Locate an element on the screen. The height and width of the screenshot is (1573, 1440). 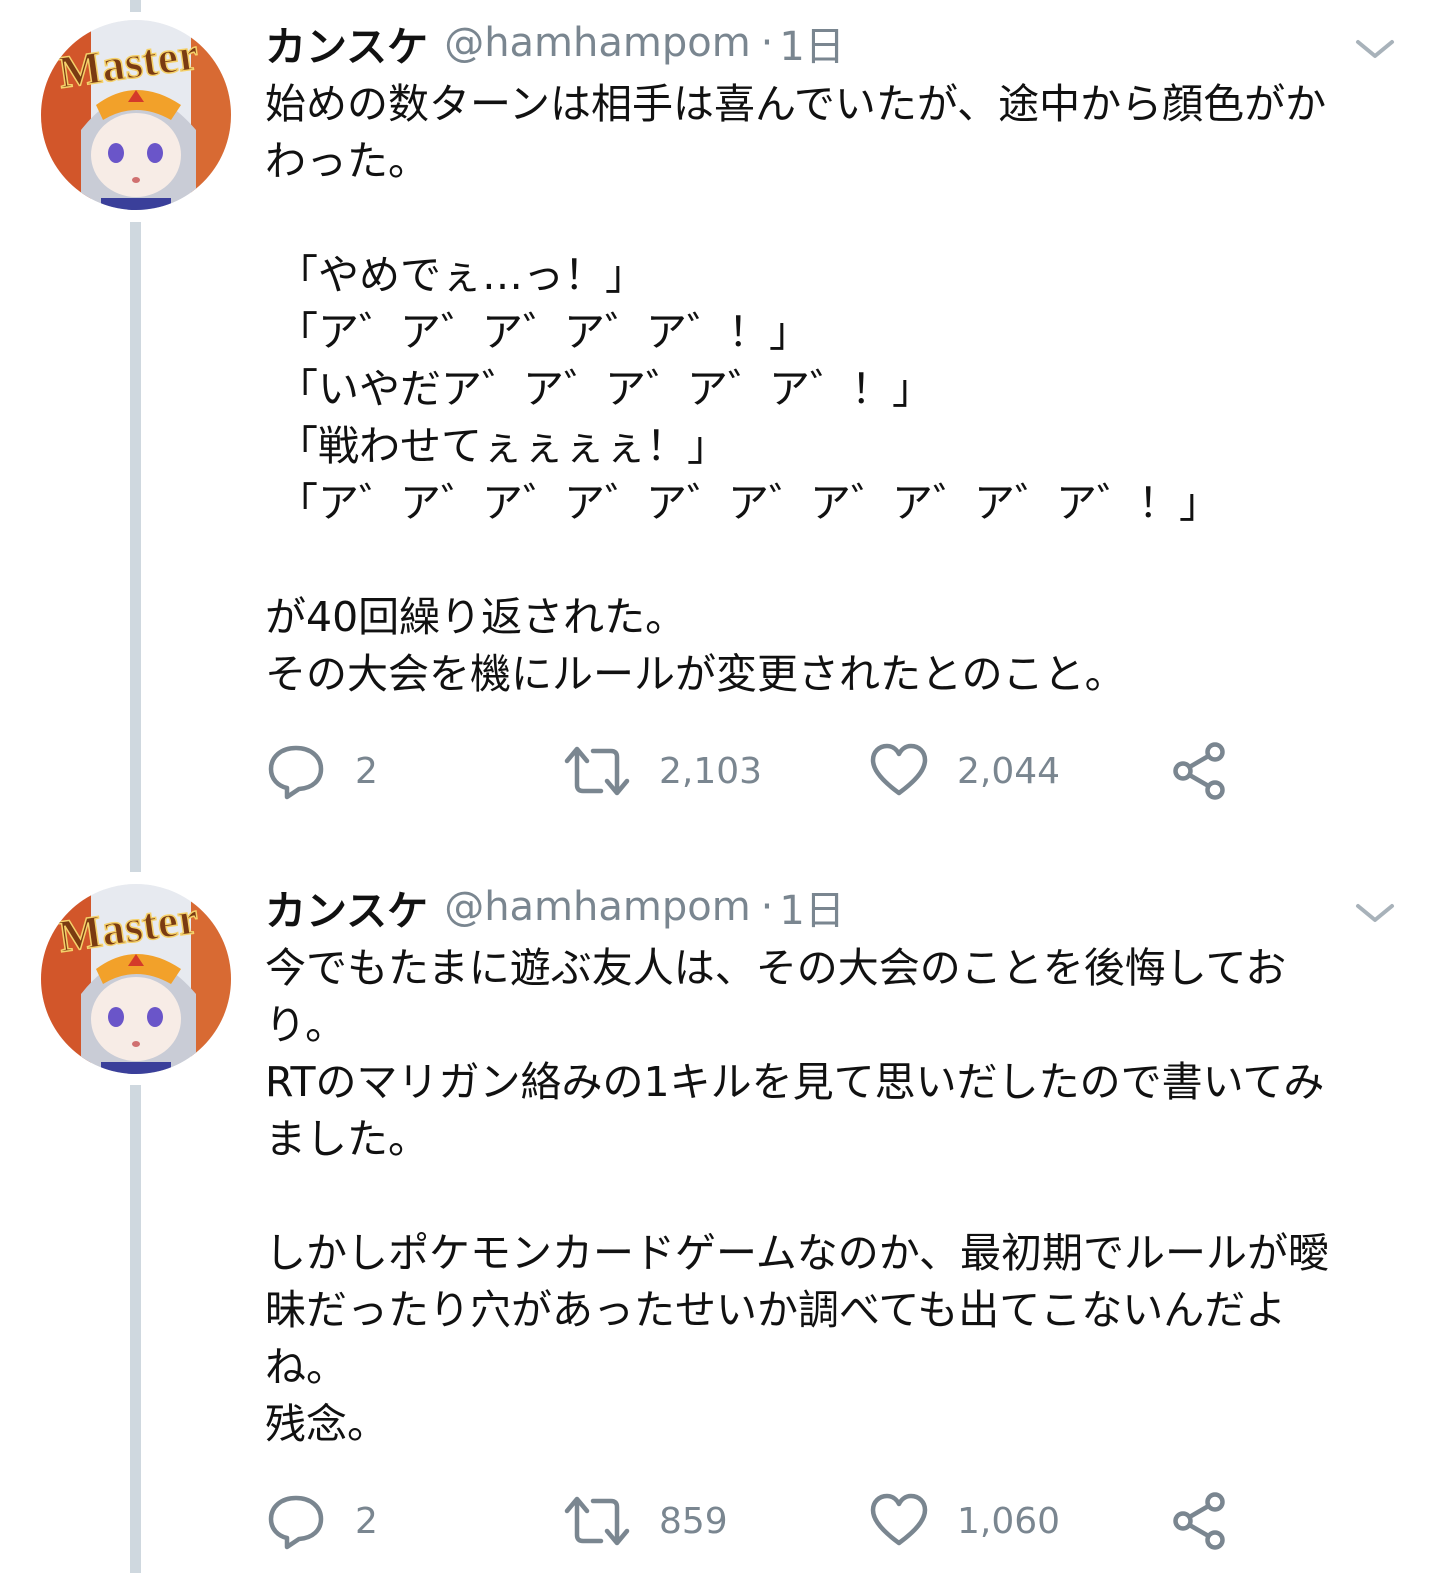
tweet-text-line: その大会を機にルールが変更されたとのこと。 is located at coordinates (695, 674).